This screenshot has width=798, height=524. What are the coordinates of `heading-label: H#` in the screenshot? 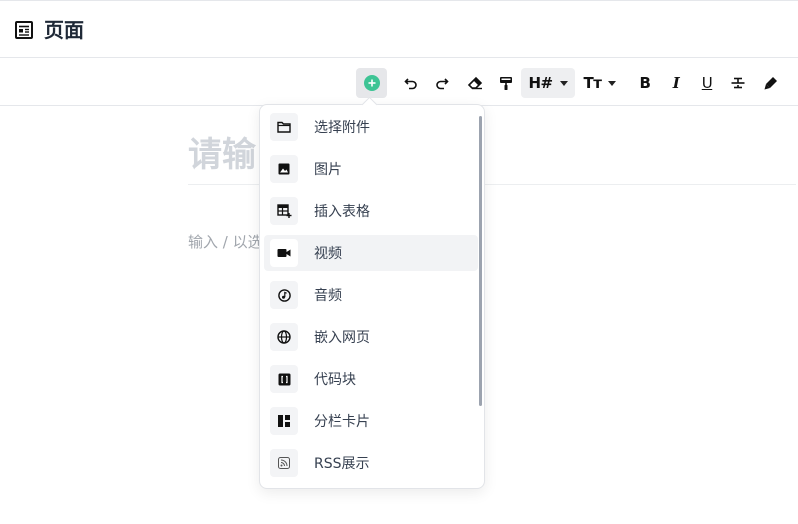 It's located at (540, 83).